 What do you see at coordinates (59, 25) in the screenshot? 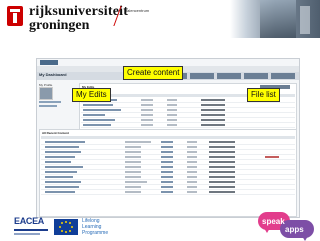
I see `university-name-line2: groningen` at bounding box center [59, 25].